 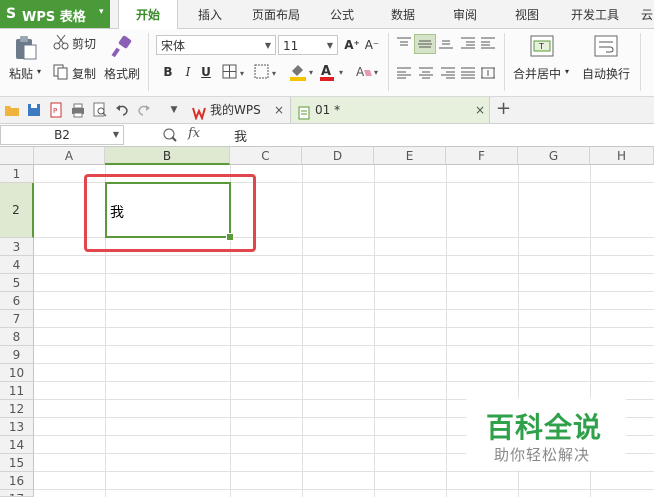 What do you see at coordinates (17, 174) in the screenshot?
I see `row-header-1: 1` at bounding box center [17, 174].